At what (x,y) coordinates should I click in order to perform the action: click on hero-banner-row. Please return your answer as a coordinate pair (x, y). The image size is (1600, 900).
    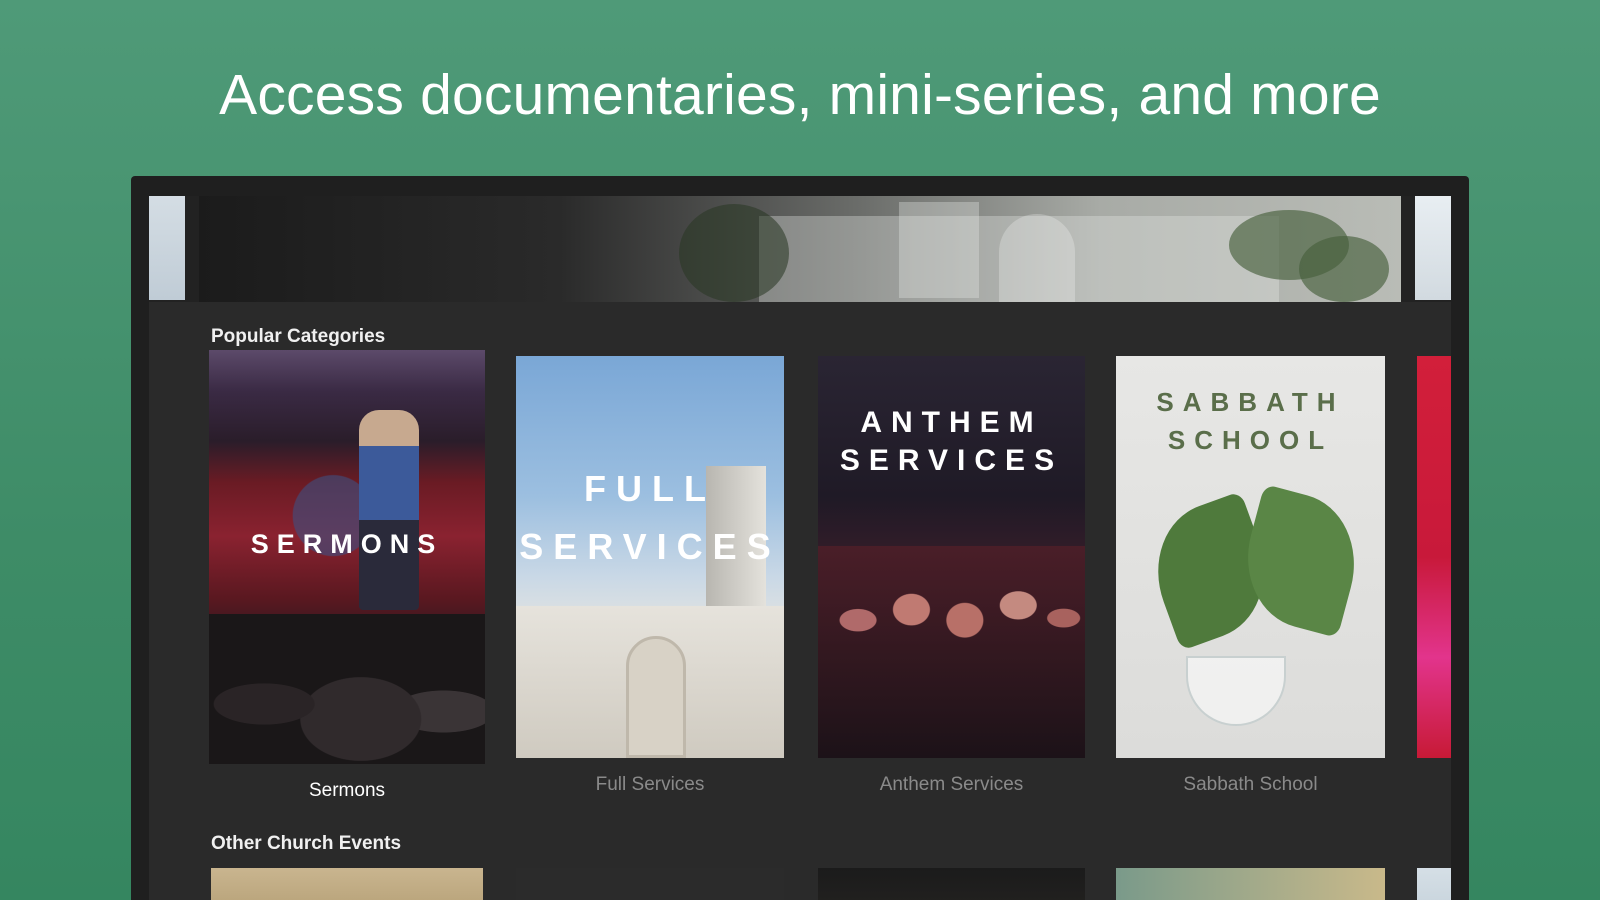
    Looking at the image, I should click on (800, 249).